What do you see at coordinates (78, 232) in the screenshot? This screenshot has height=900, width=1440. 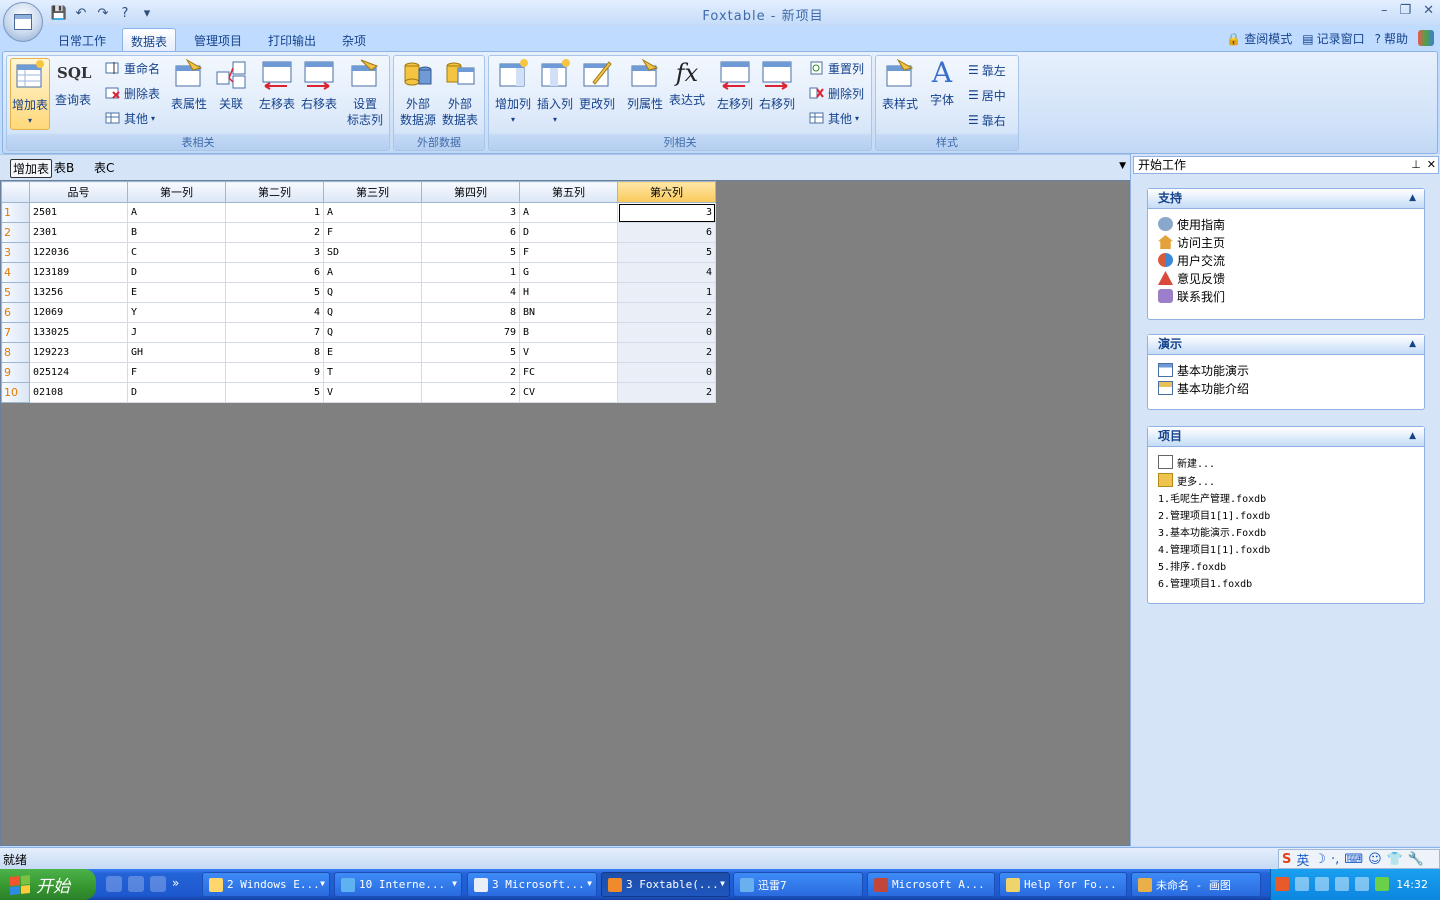 I see `table-cell: 2301` at bounding box center [78, 232].